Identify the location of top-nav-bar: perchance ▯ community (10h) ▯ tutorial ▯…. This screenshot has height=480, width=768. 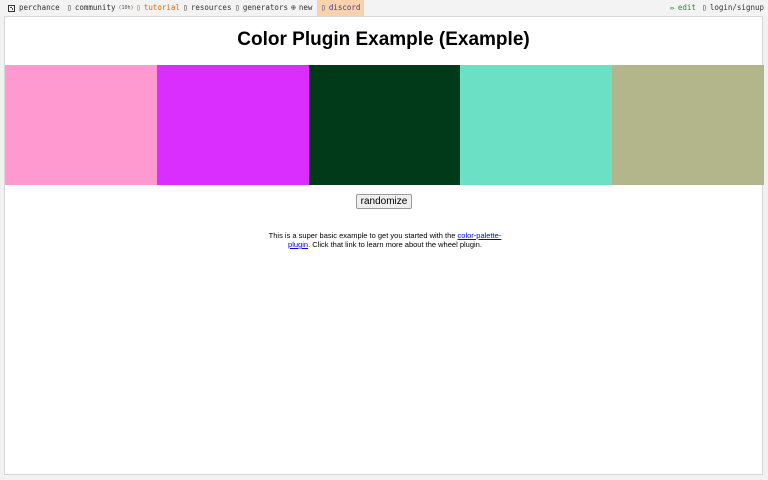
(384, 8).